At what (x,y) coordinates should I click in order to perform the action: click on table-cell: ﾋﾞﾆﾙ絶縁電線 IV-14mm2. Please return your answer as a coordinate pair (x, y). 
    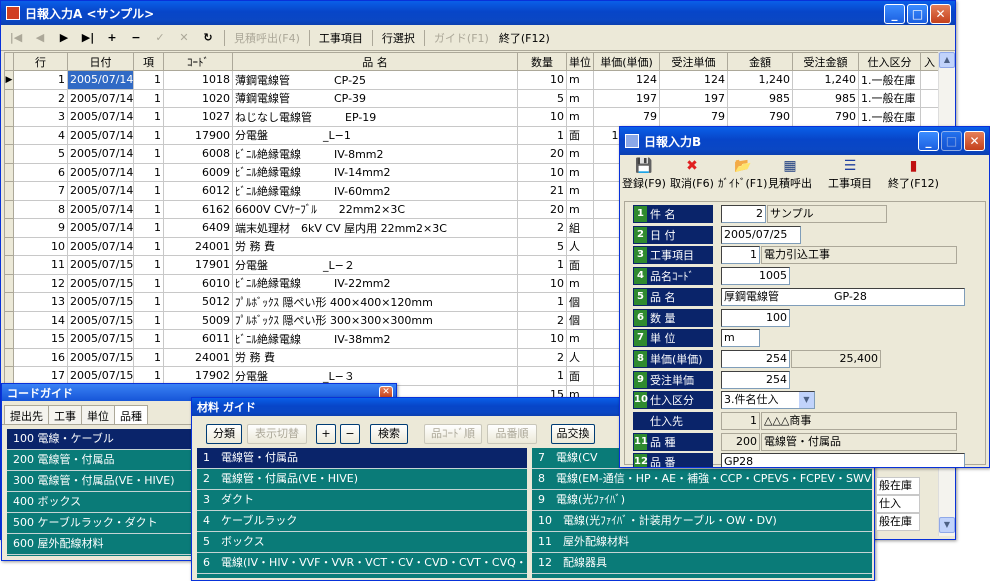
    Looking at the image, I should click on (375, 172).